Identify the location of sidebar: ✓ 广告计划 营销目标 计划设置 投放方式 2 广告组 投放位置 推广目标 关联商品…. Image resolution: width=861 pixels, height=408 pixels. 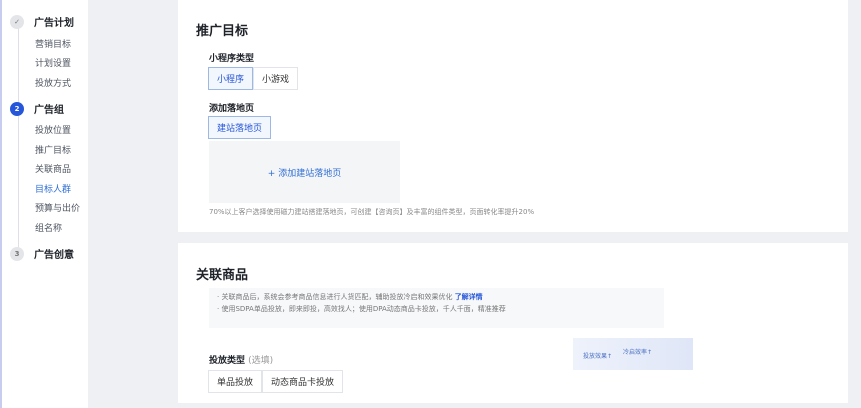
(44, 204).